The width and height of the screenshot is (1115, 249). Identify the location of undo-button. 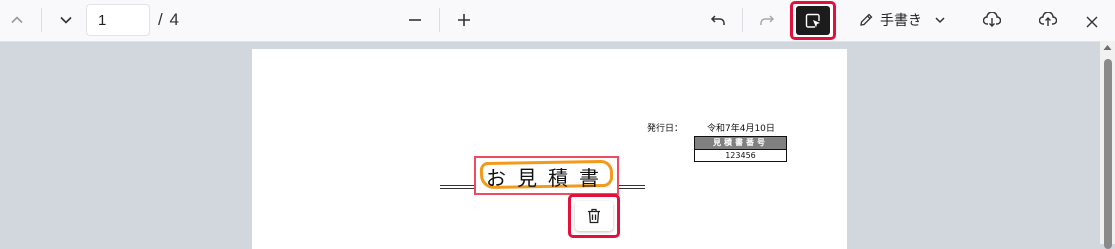
(718, 20).